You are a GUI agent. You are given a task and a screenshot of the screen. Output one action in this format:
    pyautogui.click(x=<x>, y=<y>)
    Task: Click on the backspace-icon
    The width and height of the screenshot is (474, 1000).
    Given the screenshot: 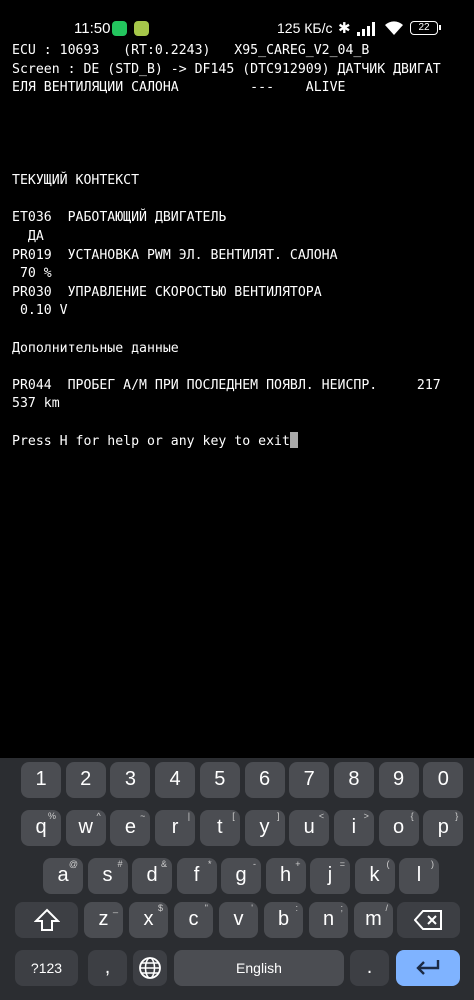 What is the action you would take?
    pyautogui.click(x=427, y=920)
    